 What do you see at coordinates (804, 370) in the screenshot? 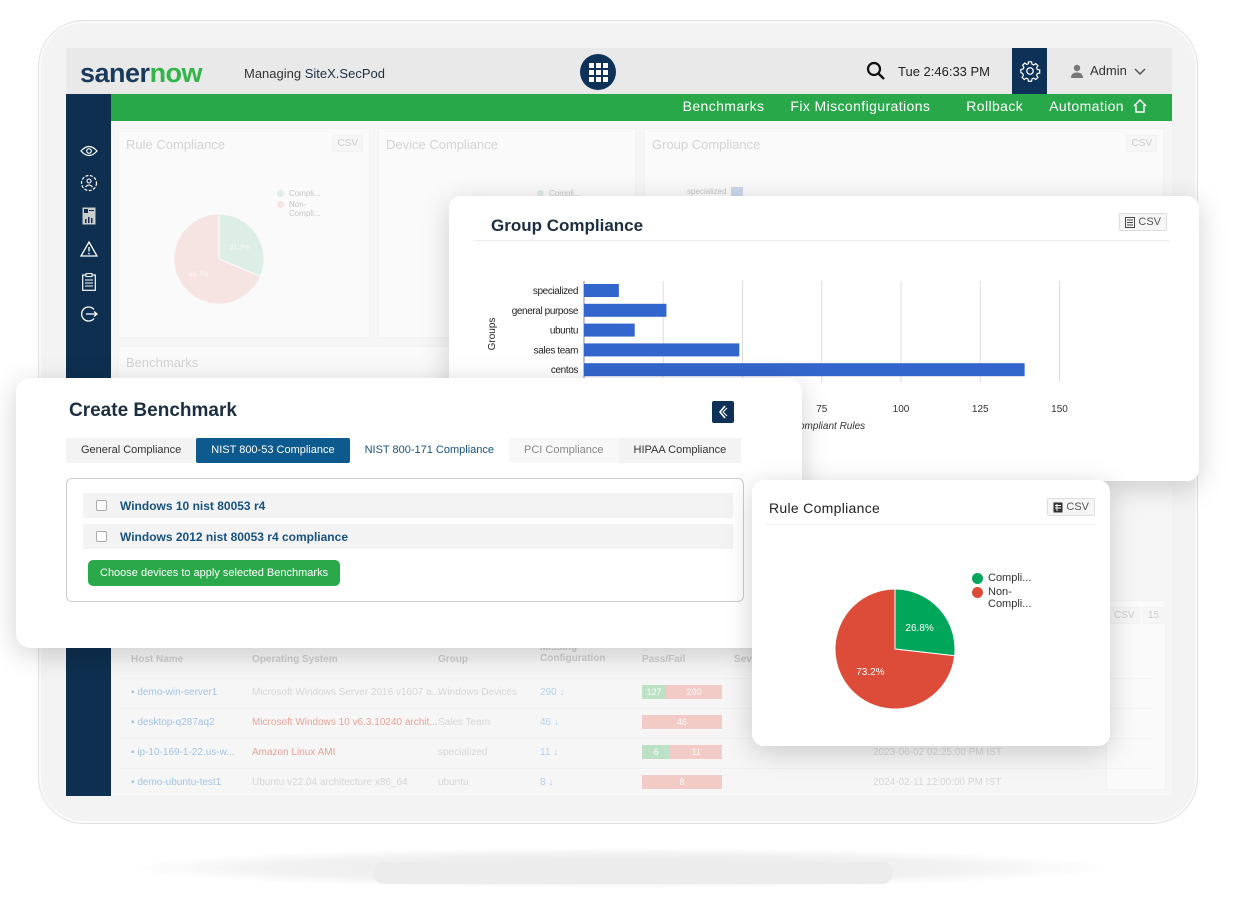
I see `bar-centos` at bounding box center [804, 370].